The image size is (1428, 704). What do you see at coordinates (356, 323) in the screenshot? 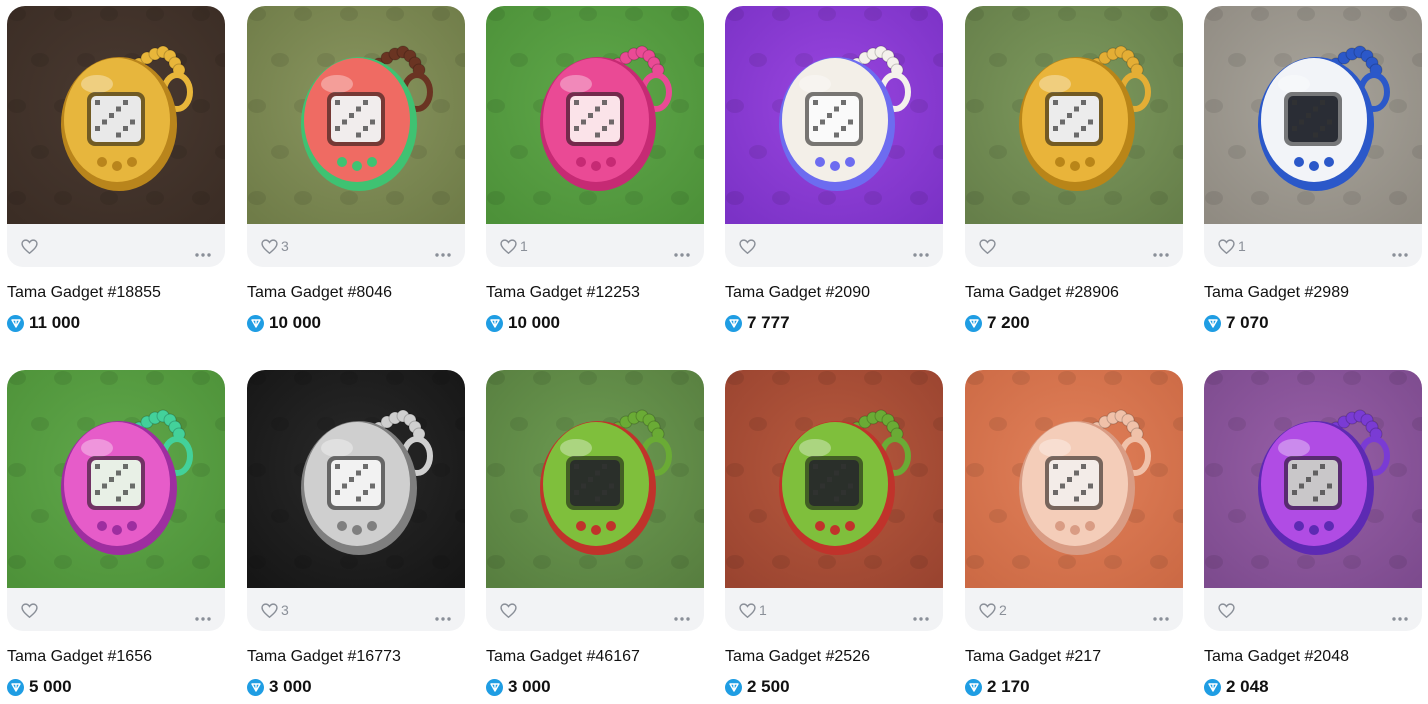
I see `nft-price: 10 000` at bounding box center [356, 323].